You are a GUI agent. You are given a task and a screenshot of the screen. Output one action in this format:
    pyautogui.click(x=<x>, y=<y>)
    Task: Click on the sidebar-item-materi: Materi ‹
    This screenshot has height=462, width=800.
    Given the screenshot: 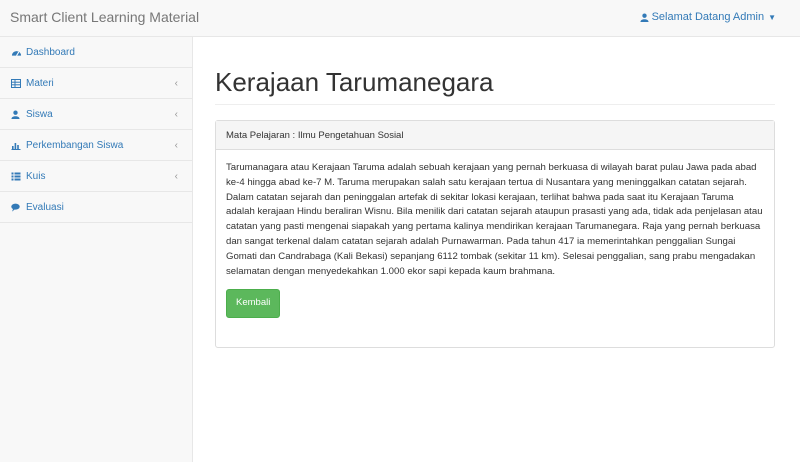 What is the action you would take?
    pyautogui.click(x=96, y=83)
    